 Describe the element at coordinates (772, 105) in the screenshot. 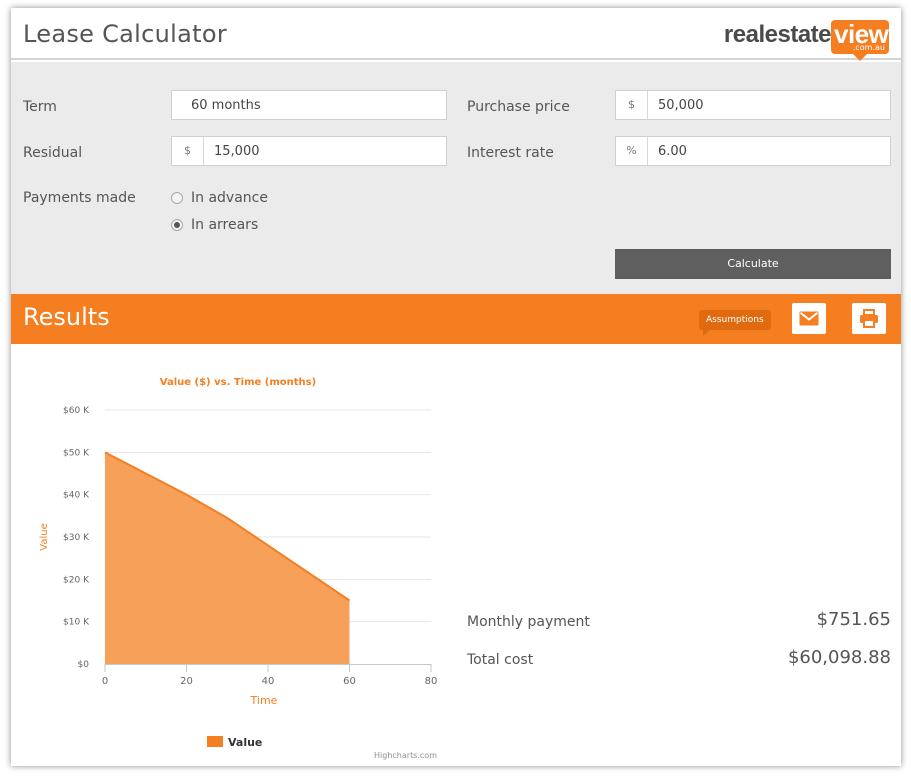

I see `purchase-price-input` at that location.